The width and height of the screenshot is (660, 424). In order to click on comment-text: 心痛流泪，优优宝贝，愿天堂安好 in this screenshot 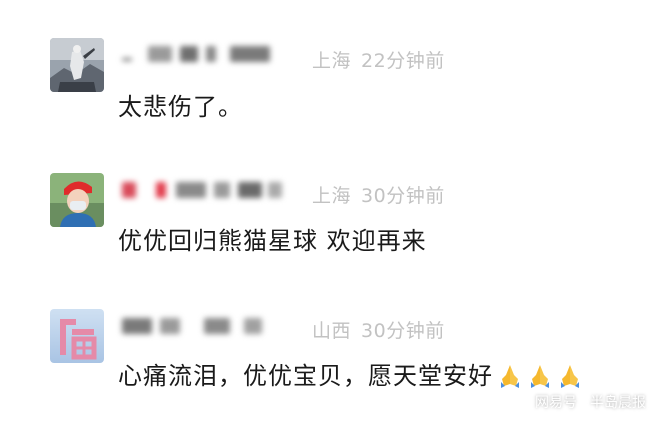, I will do `click(350, 373)`.